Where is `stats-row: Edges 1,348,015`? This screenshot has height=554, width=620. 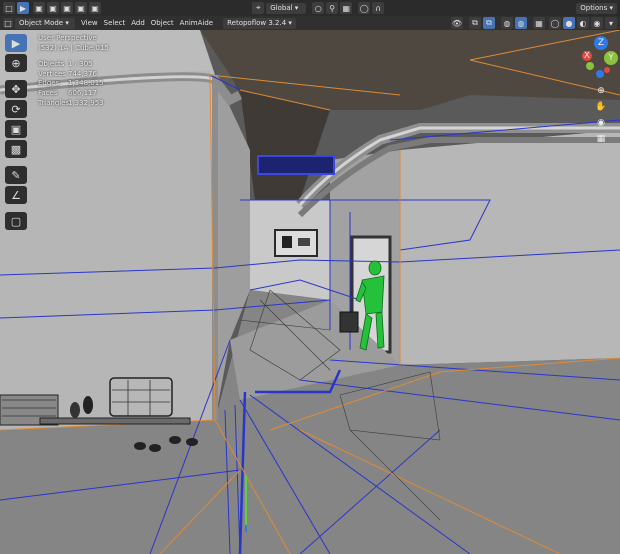 stats-row: Edges 1,348,015 is located at coordinates (73, 84).